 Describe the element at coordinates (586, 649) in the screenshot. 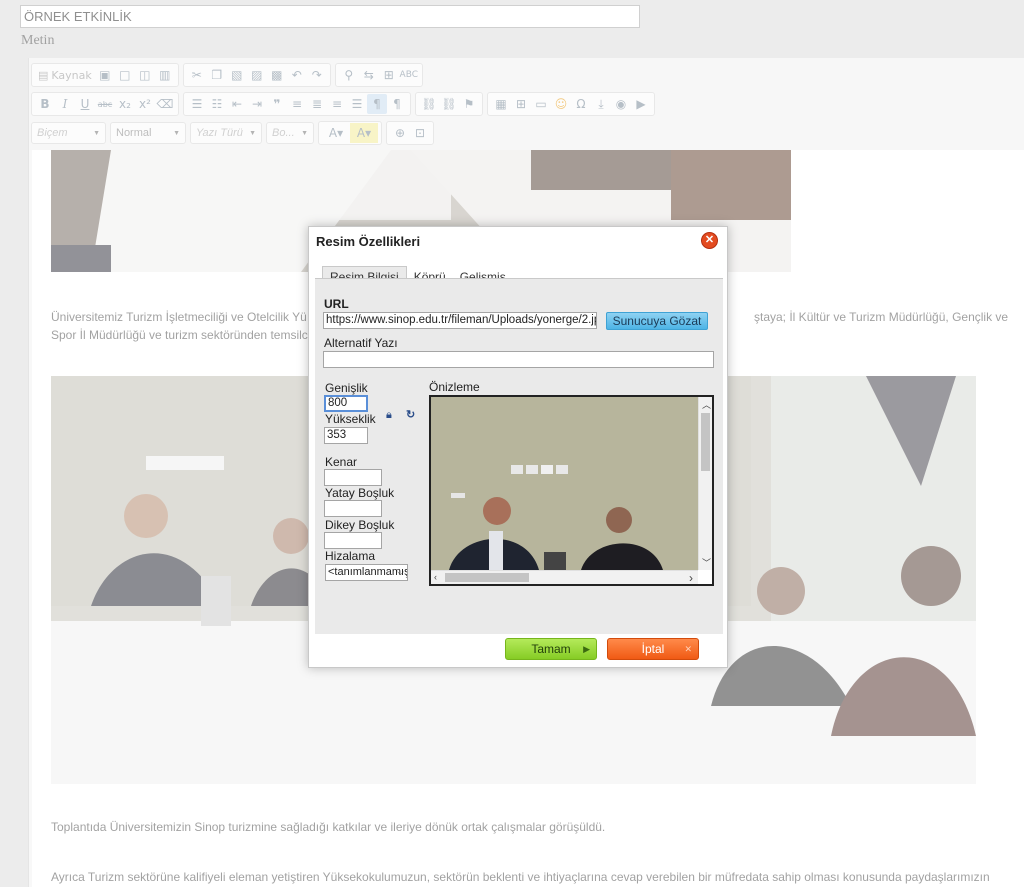

I see `arrow-right-icon: ▶` at that location.